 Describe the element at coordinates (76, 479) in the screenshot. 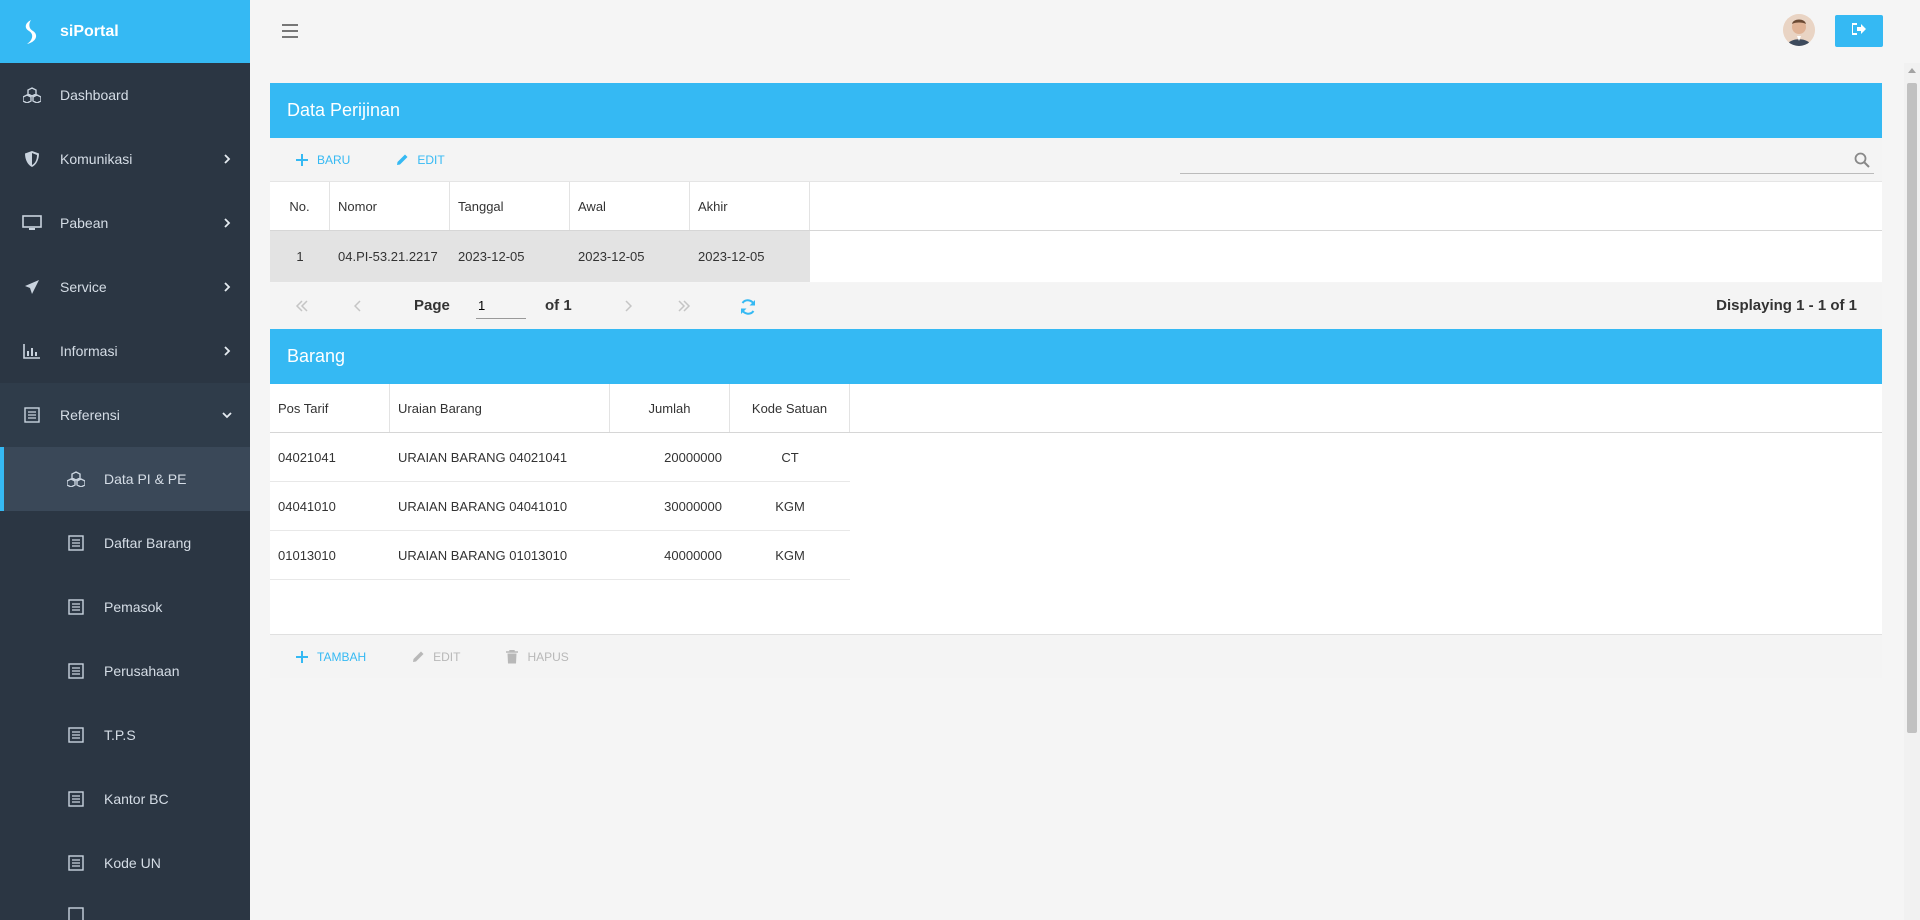

I see `cubes-icon` at that location.